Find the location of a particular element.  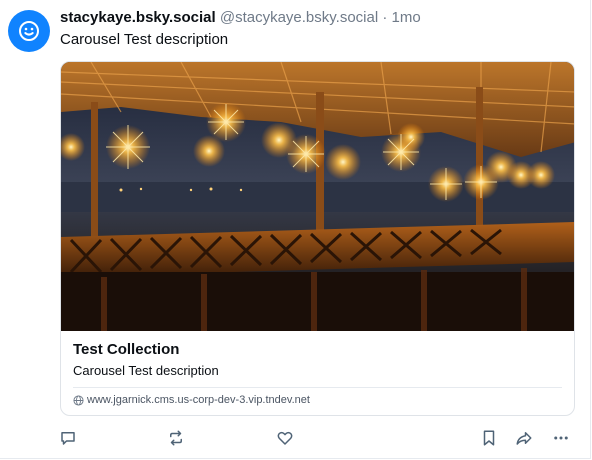

repost-button is located at coordinates (176, 438).